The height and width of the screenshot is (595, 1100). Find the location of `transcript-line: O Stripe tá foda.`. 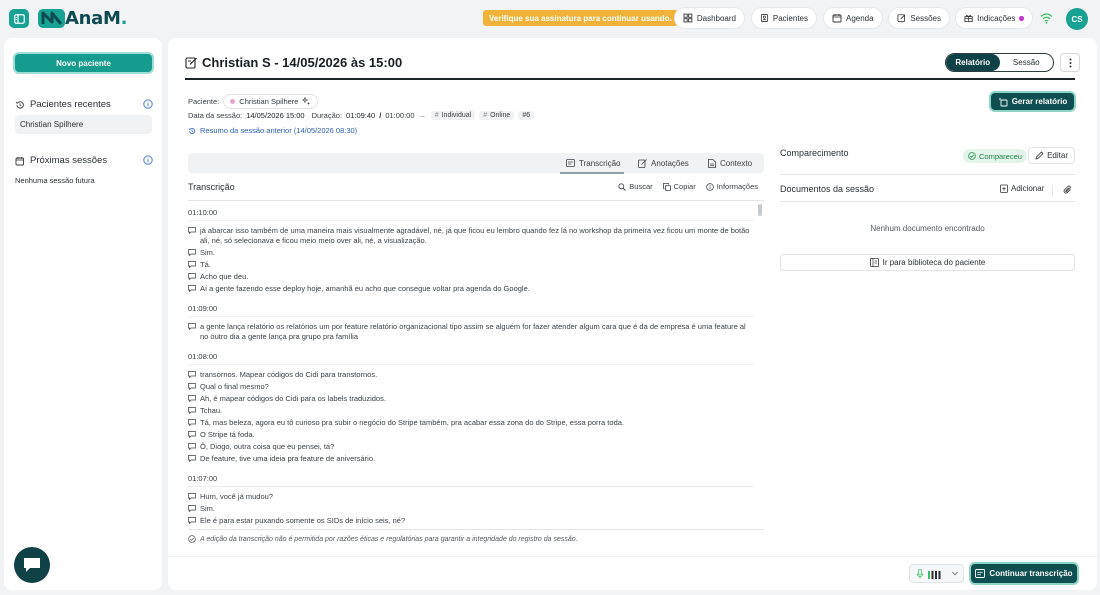

transcript-line: O Stripe tá foda. is located at coordinates (471, 435).